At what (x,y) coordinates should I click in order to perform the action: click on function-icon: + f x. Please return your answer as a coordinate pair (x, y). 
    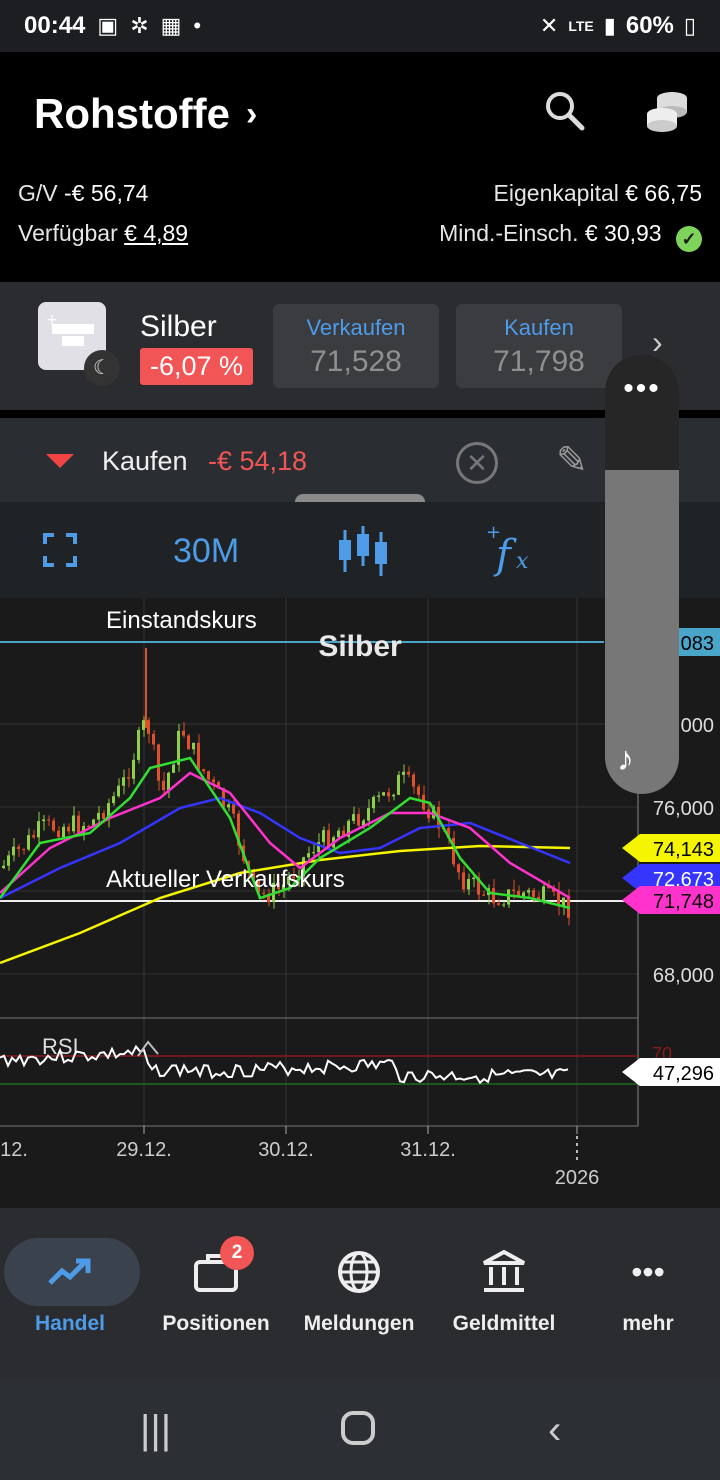
    Looking at the image, I should click on (512, 550).